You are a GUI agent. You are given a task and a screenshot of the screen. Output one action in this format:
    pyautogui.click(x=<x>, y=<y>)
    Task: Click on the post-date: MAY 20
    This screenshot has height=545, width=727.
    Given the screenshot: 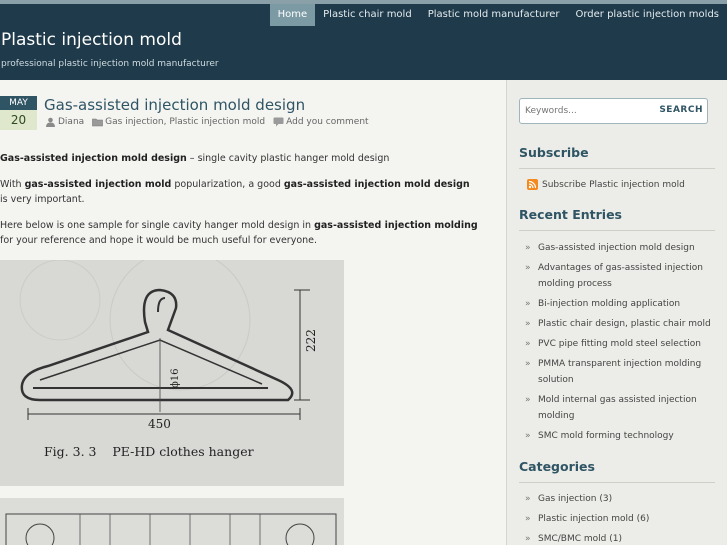 What is the action you would take?
    pyautogui.click(x=18, y=113)
    